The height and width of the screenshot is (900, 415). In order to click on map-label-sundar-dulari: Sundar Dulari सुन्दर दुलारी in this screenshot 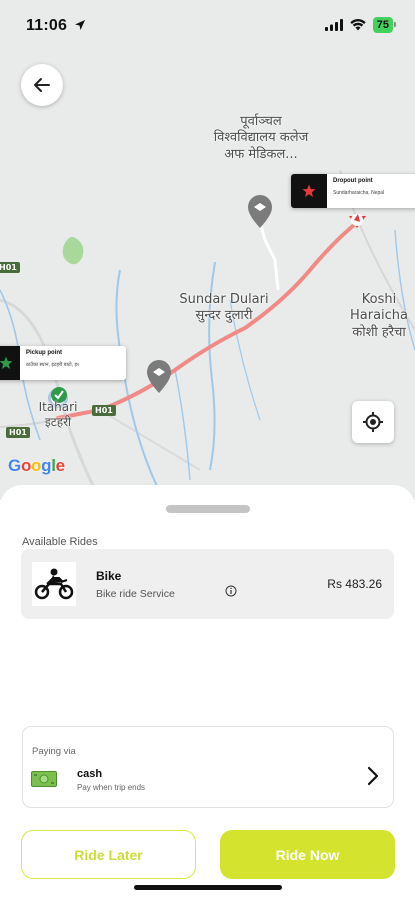, I will do `click(224, 308)`.